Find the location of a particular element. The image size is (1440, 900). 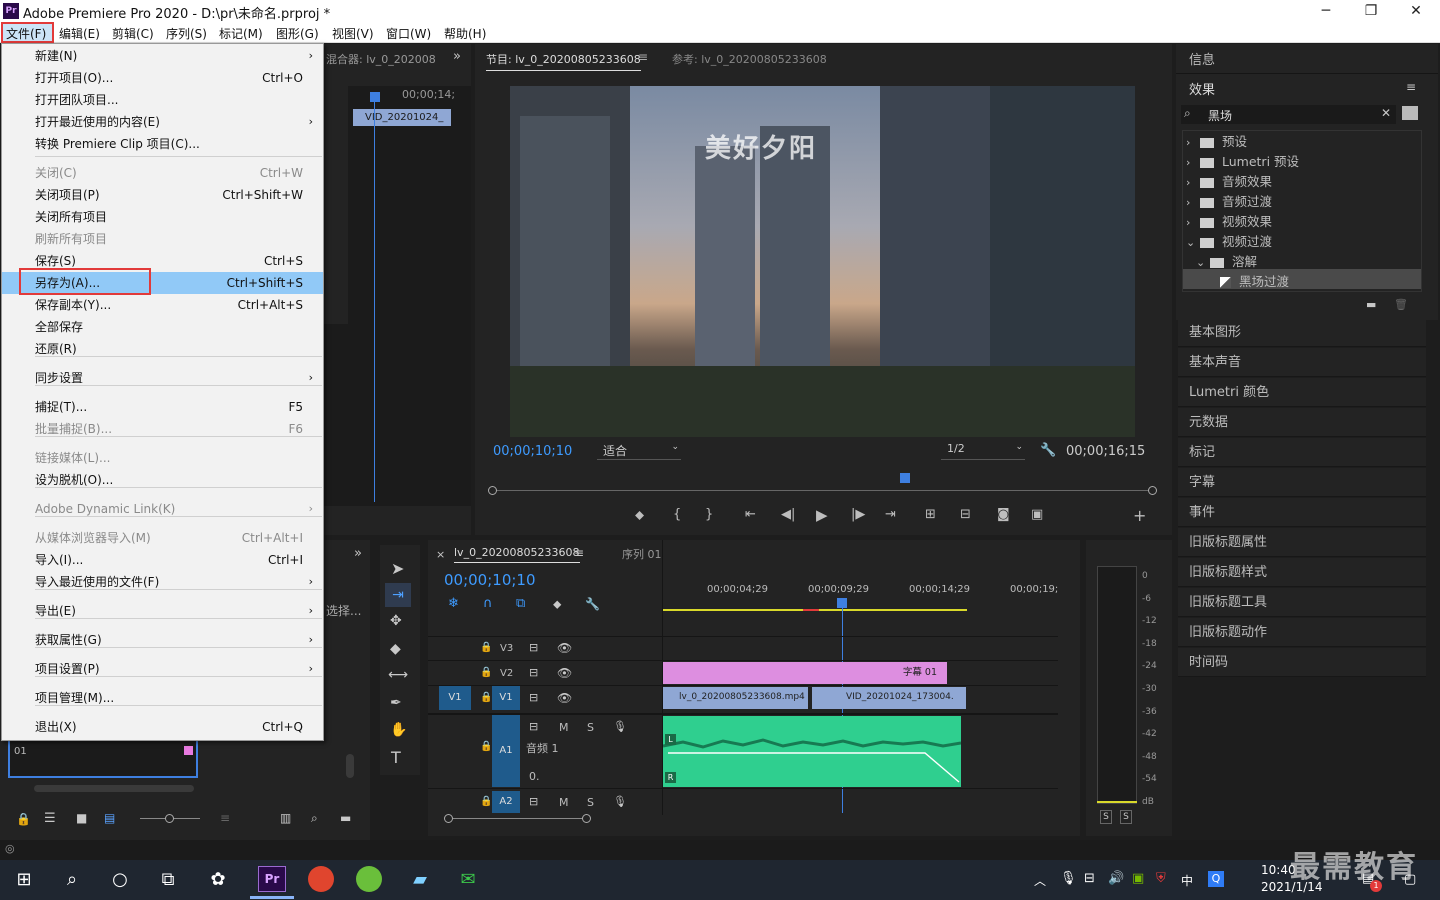

tray-network-icon: ⊟ is located at coordinates (1089, 878).